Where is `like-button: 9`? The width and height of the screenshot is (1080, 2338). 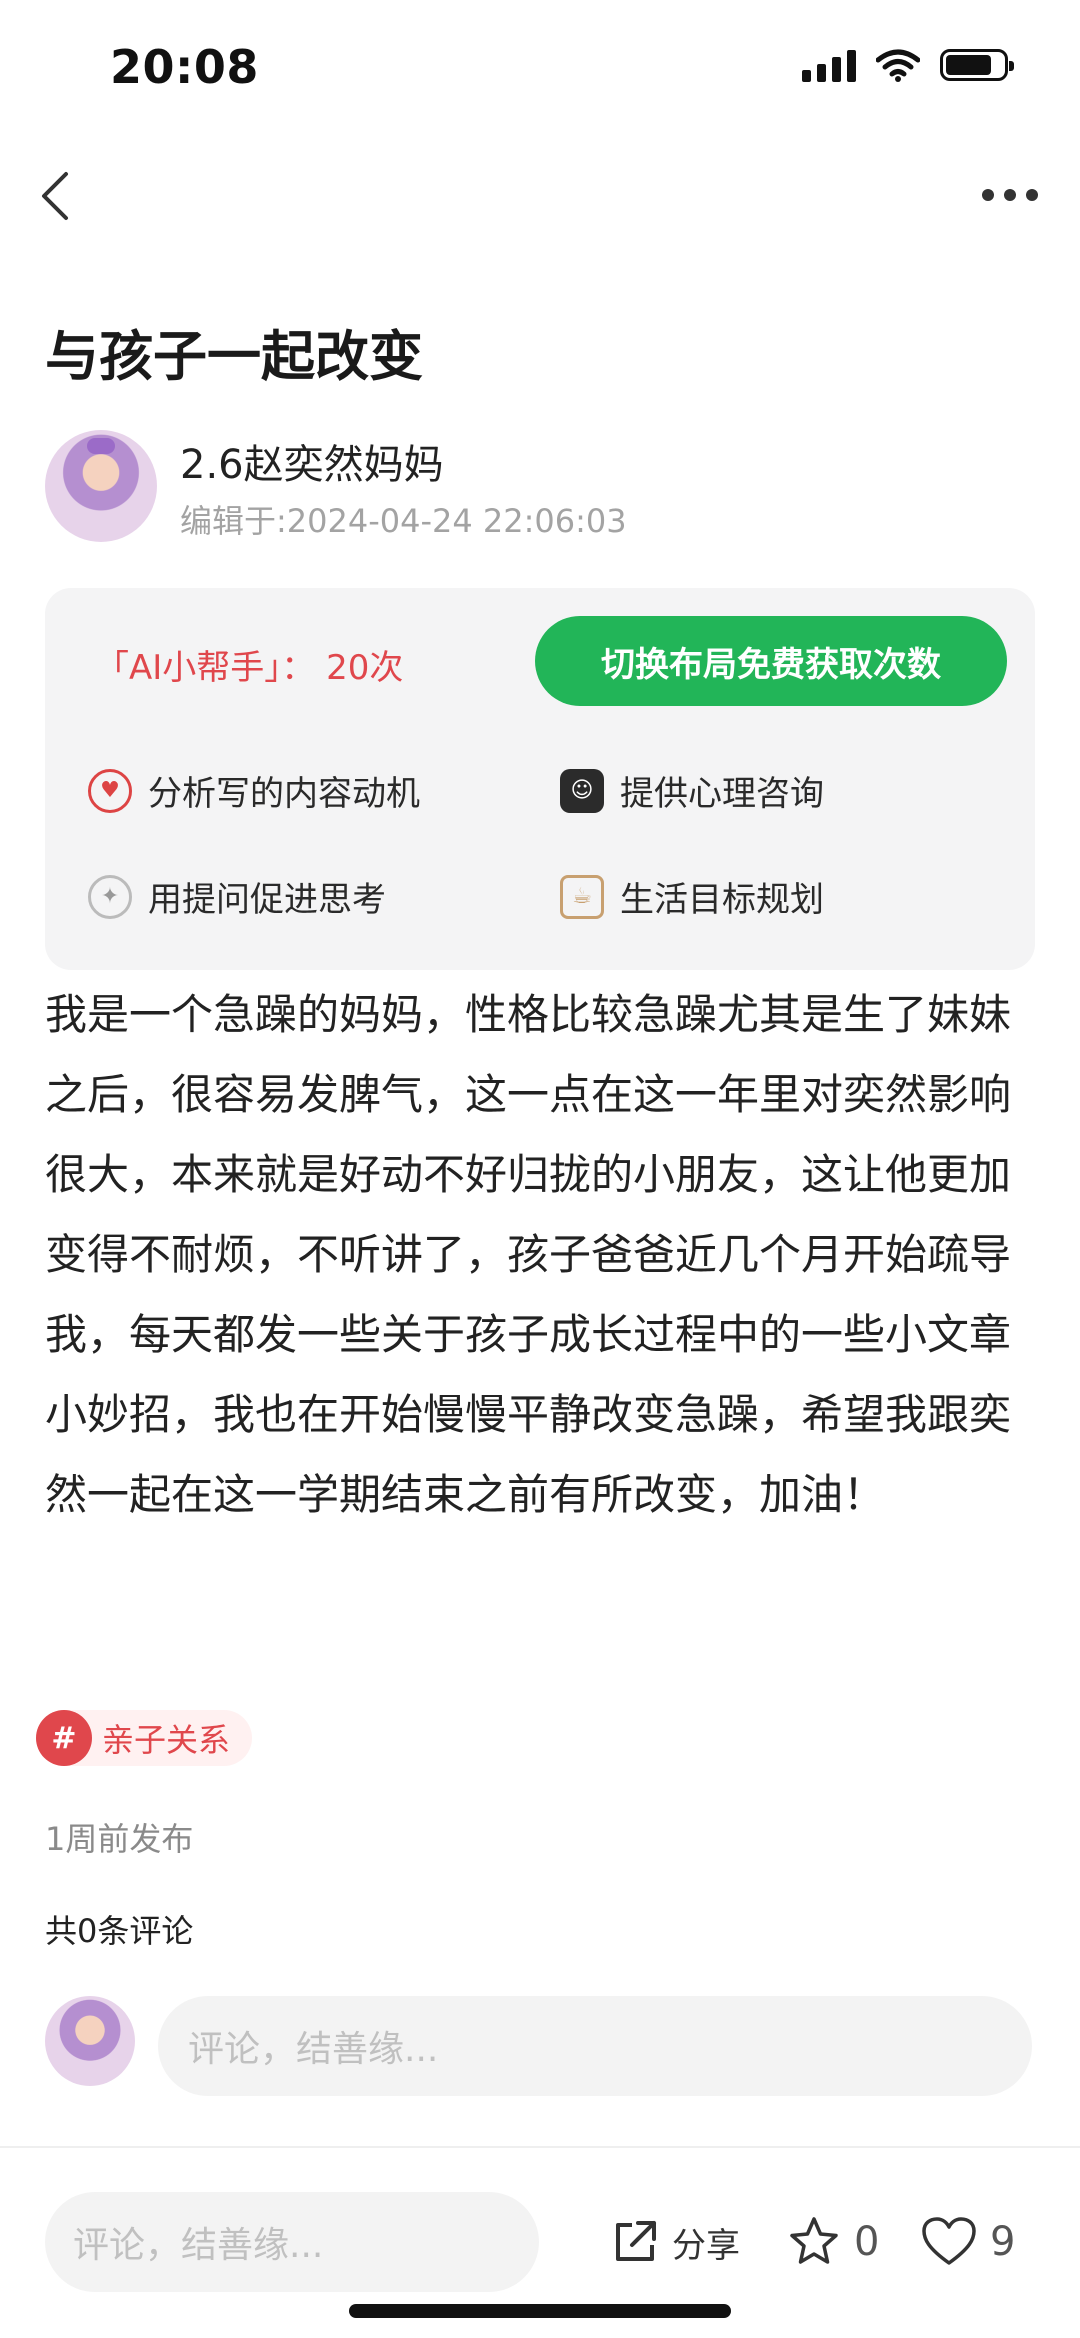 like-button: 9 is located at coordinates (967, 2242).